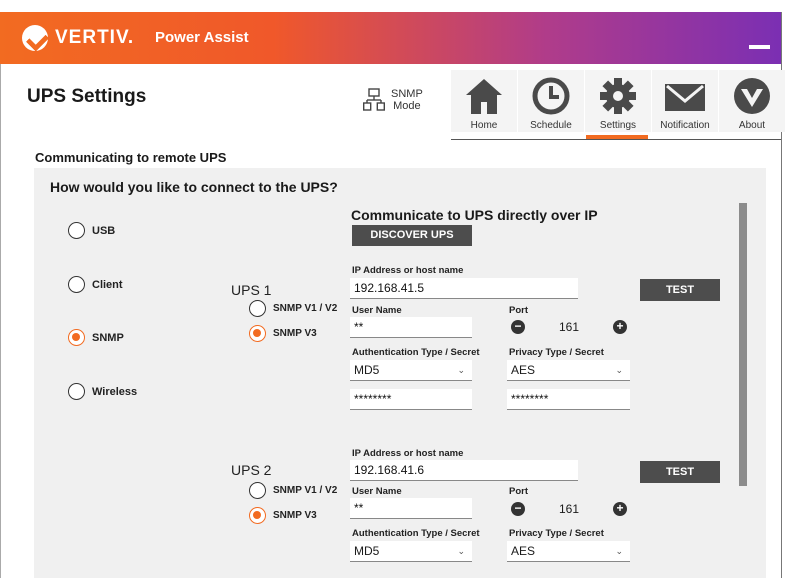 The width and height of the screenshot is (787, 578). Describe the element at coordinates (411, 399) in the screenshot. I see `ups1-auth-secret-field: ********` at that location.